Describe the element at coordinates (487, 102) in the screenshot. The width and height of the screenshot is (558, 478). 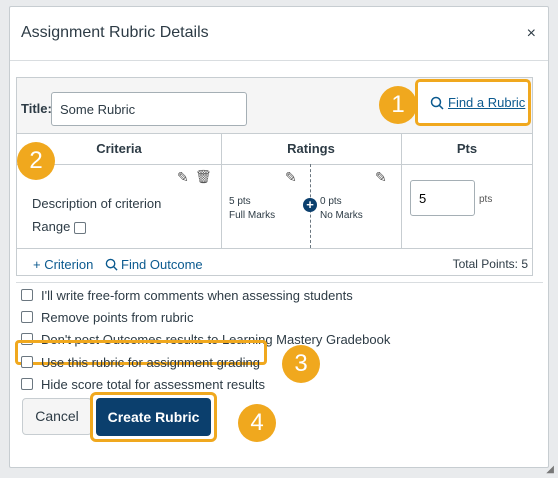
I see `find-rubric-label: Find a Rubric` at that location.